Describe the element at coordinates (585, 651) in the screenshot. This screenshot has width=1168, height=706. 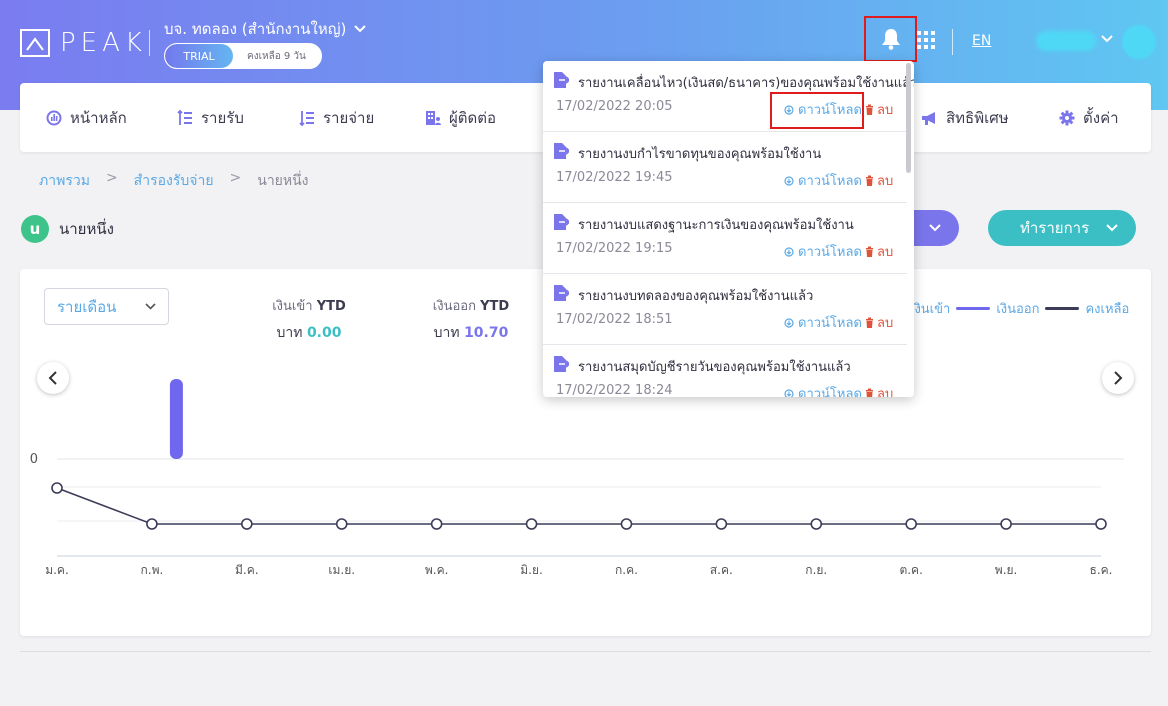
I see `footer-divider` at that location.